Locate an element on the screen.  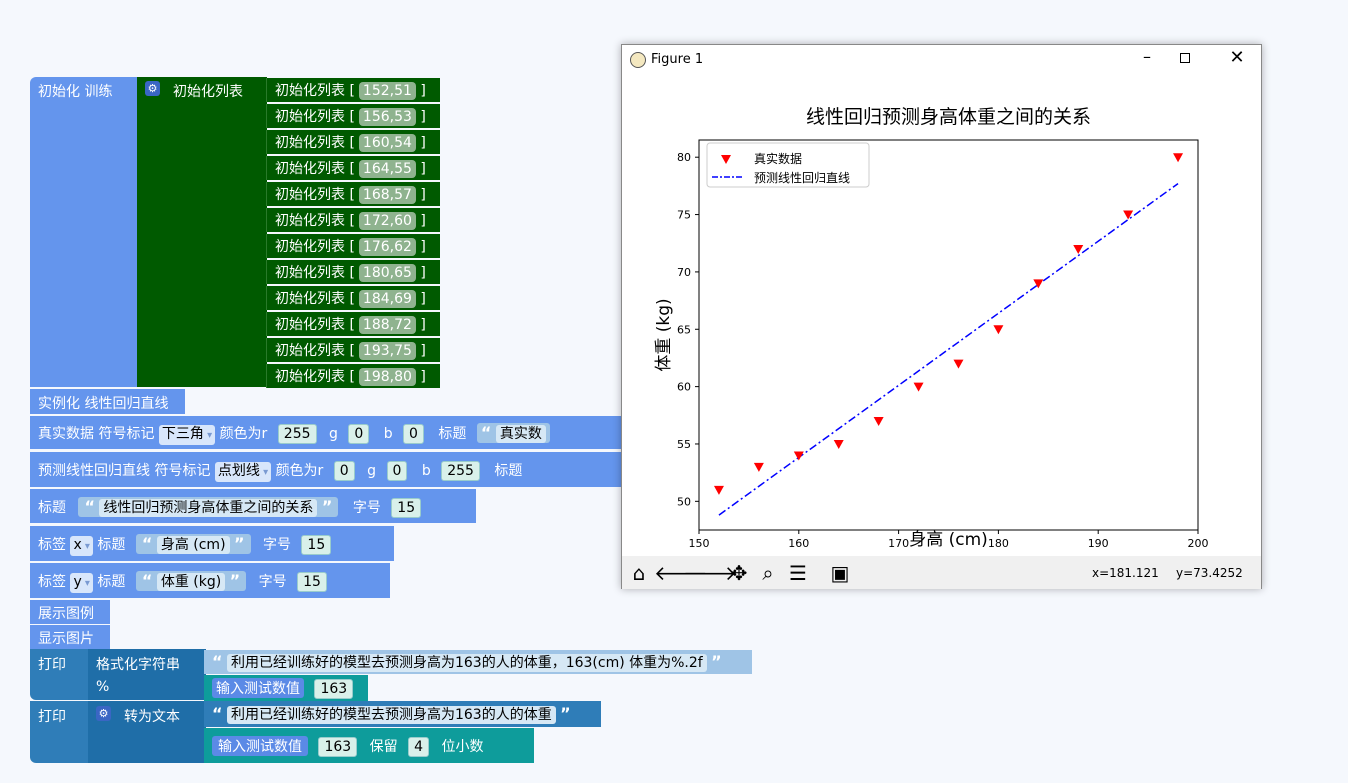
print-block-2: 打印 ⚙ 转为文本 is located at coordinates (118, 732).